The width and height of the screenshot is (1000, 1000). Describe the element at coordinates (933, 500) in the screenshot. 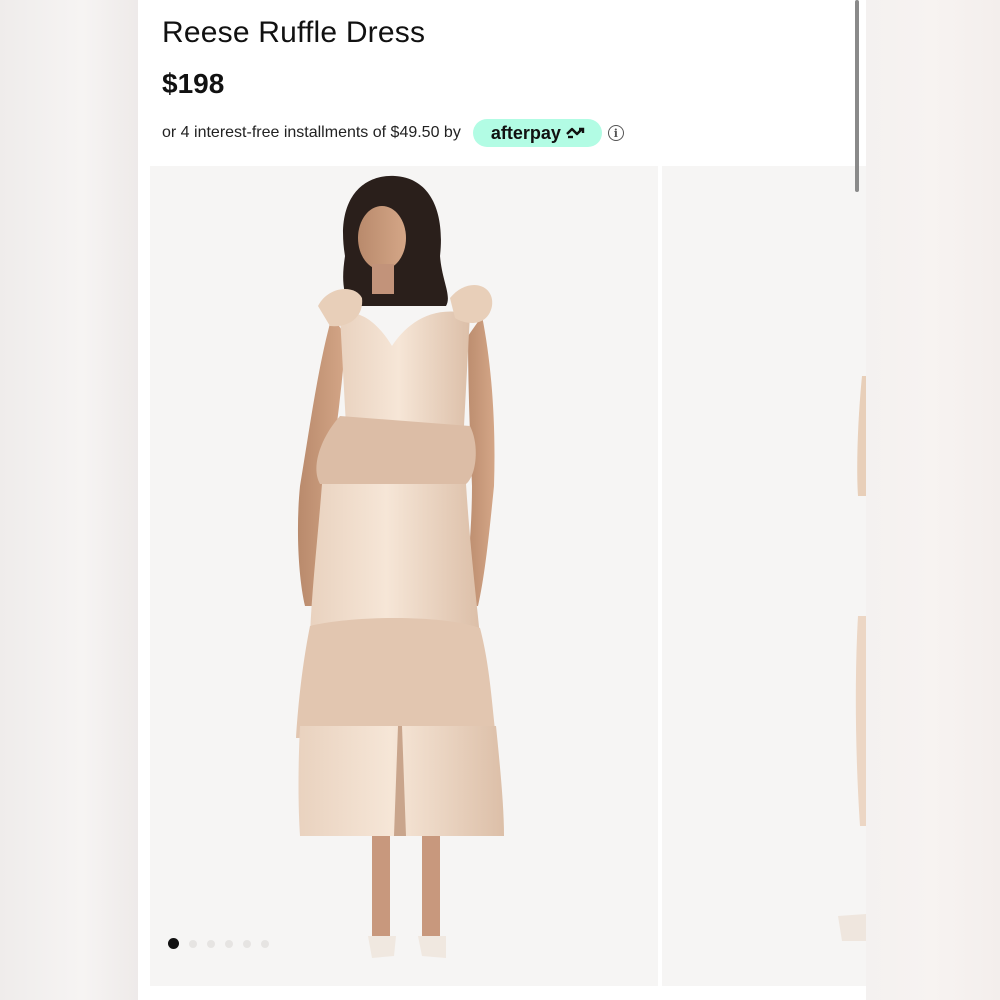

I see `blurred-backdrop-right` at that location.